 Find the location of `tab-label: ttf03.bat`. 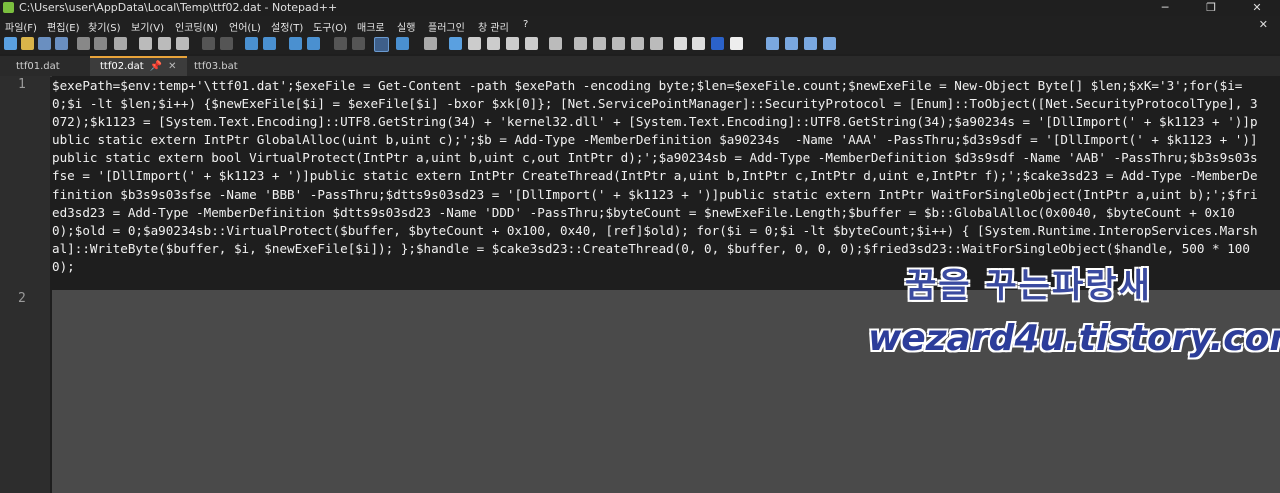

tab-label: ttf03.bat is located at coordinates (216, 66).